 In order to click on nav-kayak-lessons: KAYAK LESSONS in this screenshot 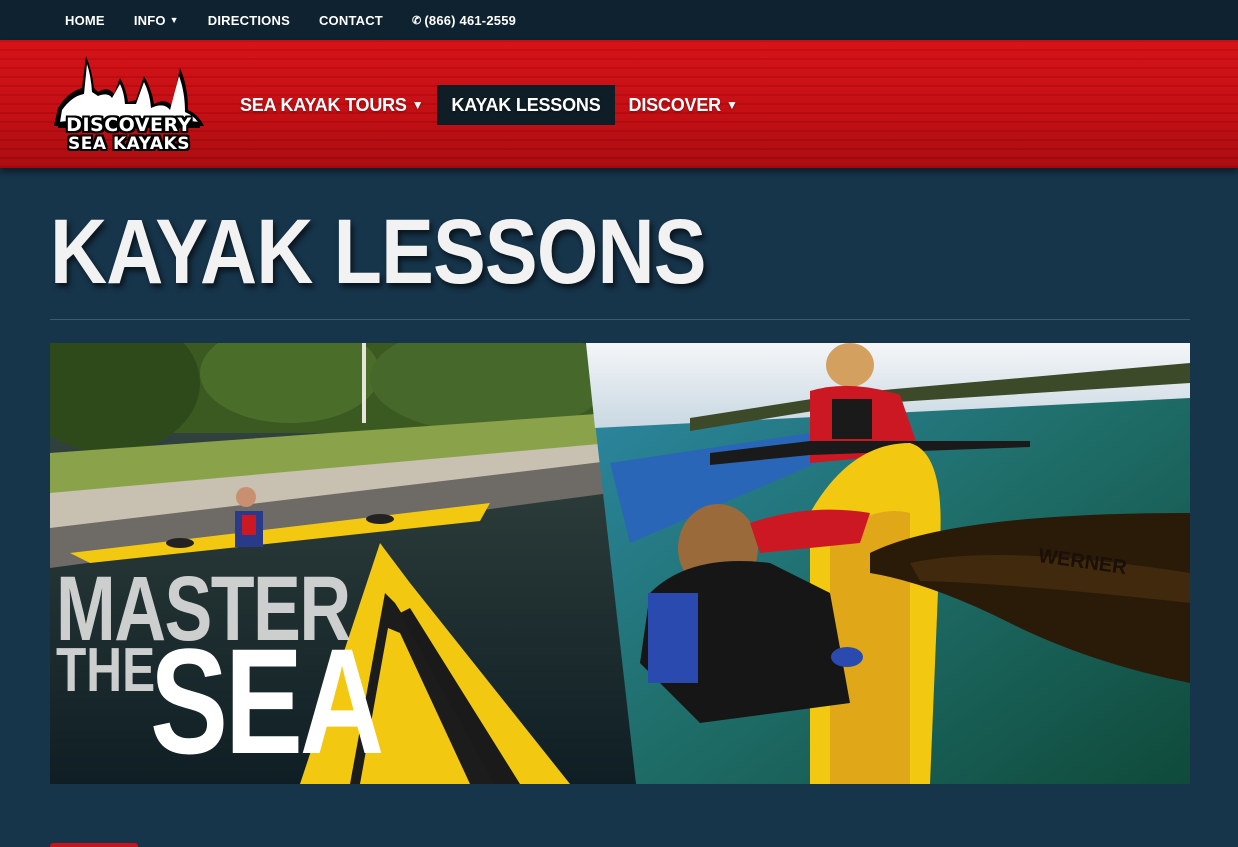, I will do `click(526, 105)`.